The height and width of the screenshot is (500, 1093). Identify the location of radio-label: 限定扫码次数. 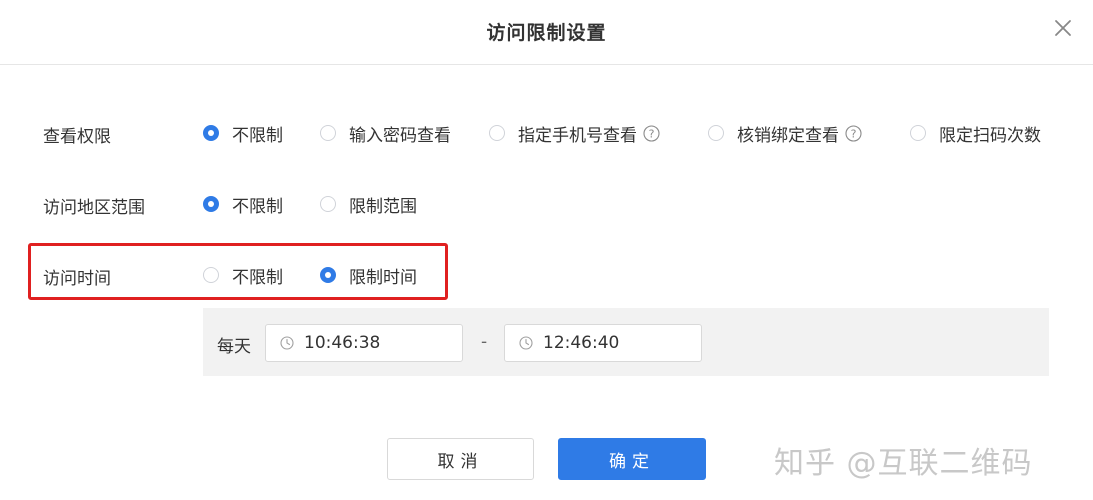
(990, 135).